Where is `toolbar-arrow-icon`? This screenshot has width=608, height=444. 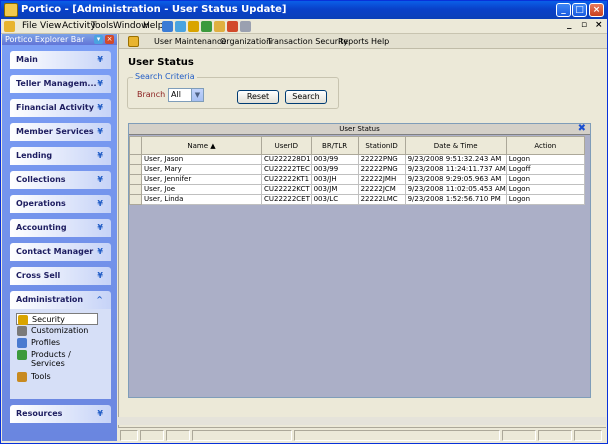 toolbar-arrow-icon is located at coordinates (232, 26).